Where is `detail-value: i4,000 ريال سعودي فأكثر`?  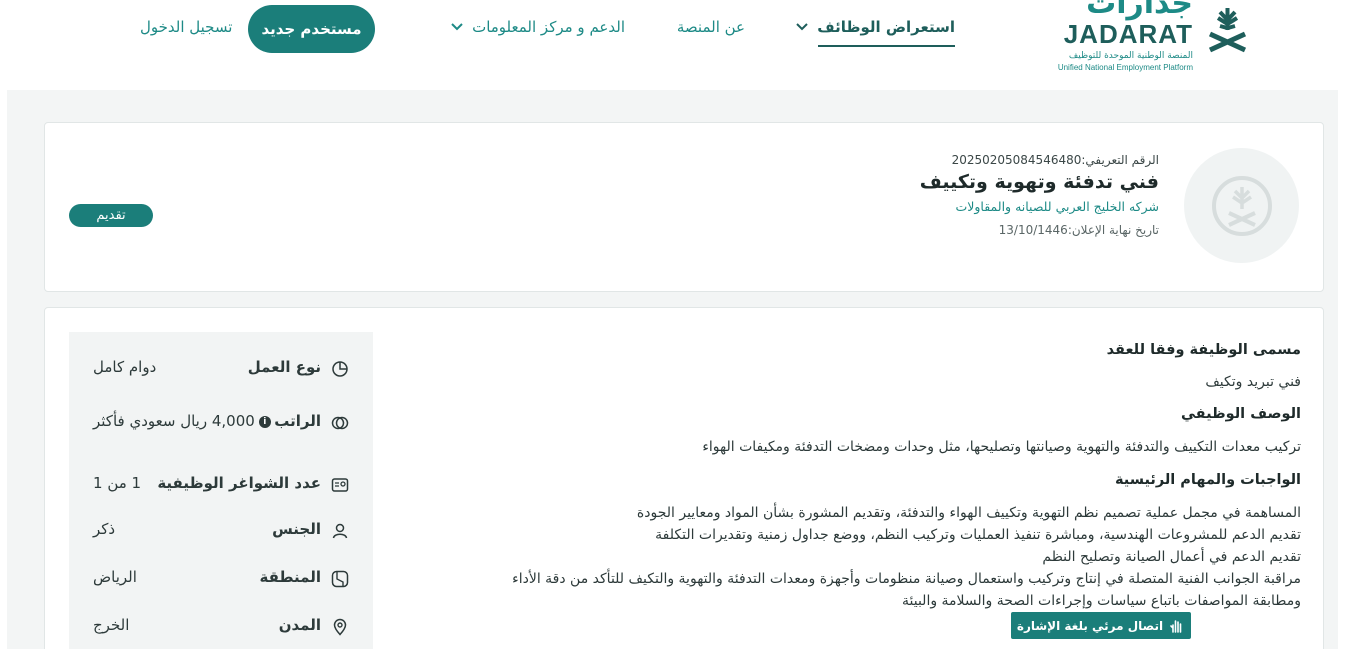
detail-value: i4,000 ريال سعودي فأكثر is located at coordinates (182, 421).